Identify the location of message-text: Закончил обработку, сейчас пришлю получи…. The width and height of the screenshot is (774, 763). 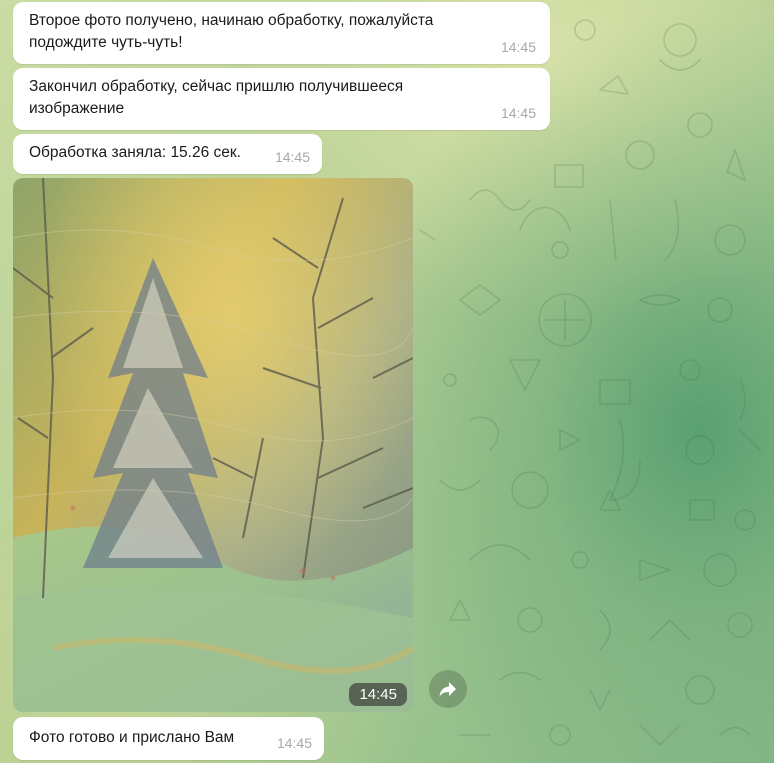
(216, 97).